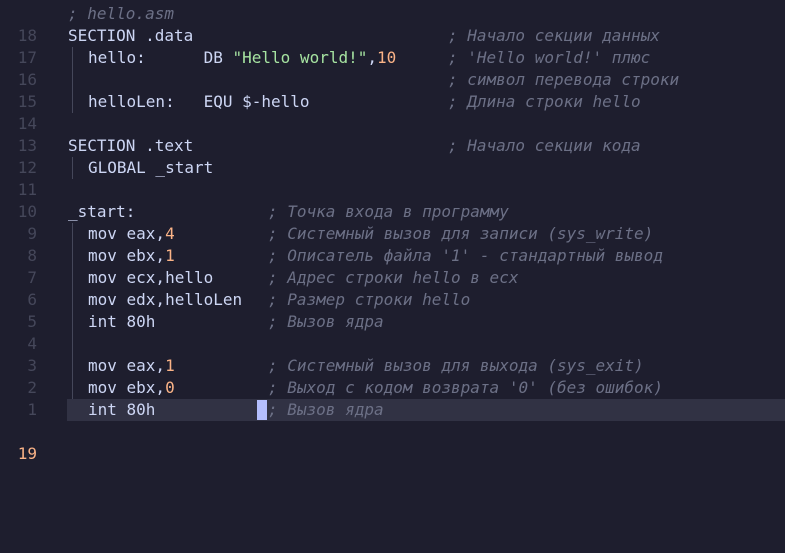 The height and width of the screenshot is (553, 785). What do you see at coordinates (392, 222) in the screenshot?
I see `code-line: 9 _start: ; Точка входа в программу` at bounding box center [392, 222].